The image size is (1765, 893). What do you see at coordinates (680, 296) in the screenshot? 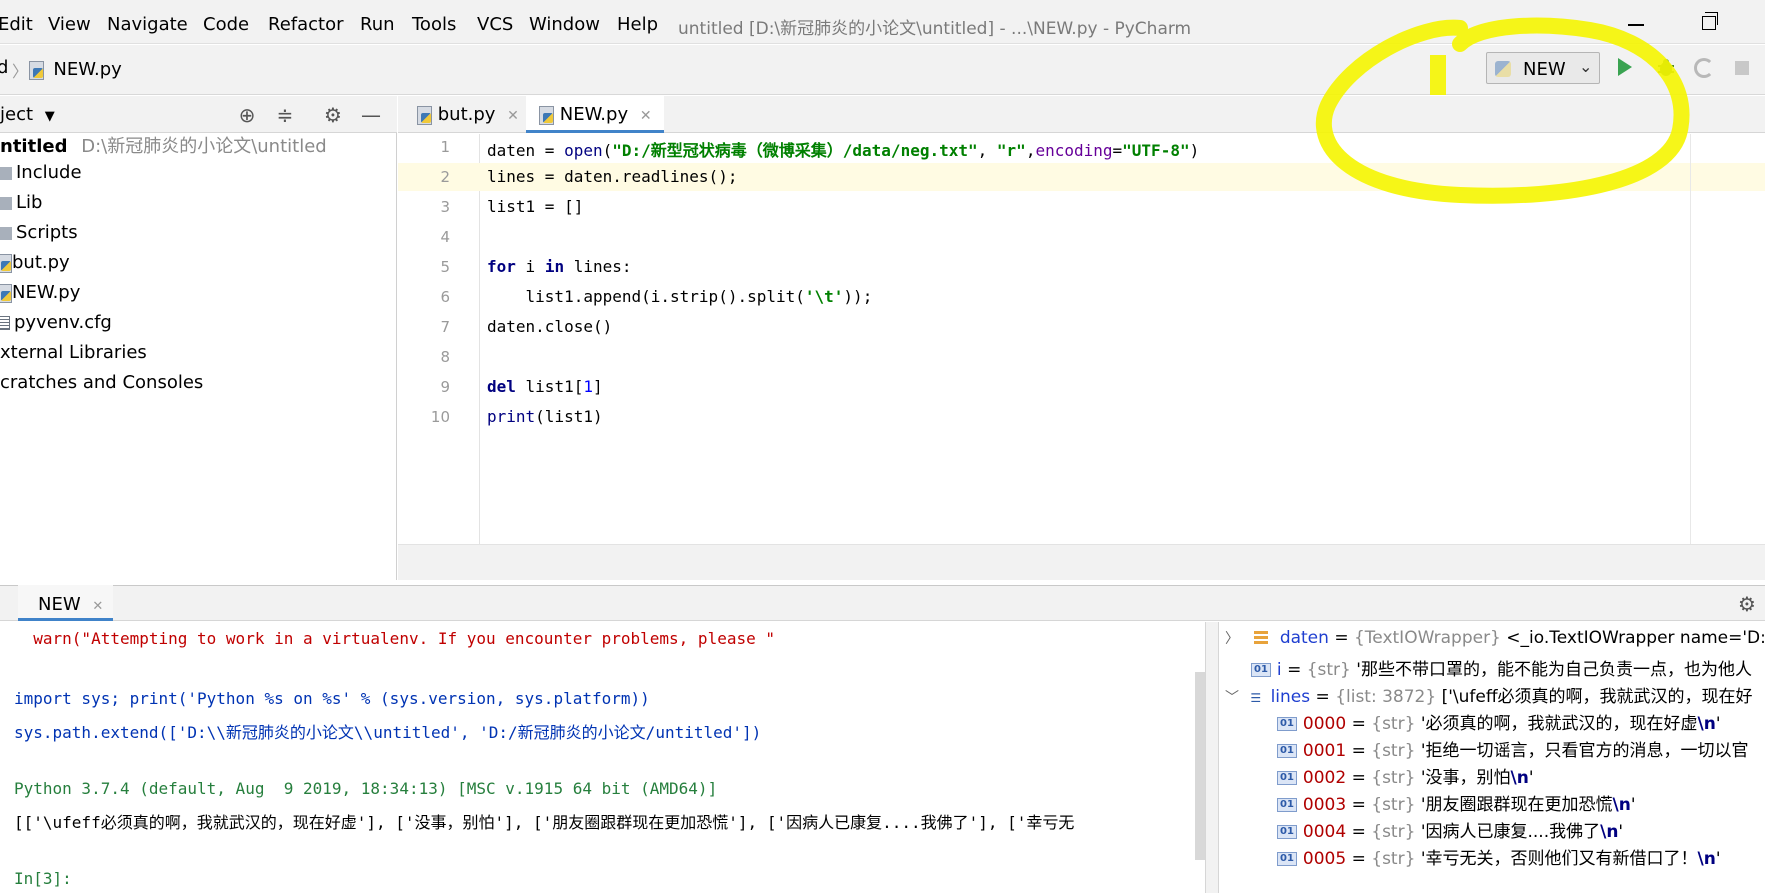
I see `code-line-6: list1.append(i.strip().split('\t'));` at bounding box center [680, 296].